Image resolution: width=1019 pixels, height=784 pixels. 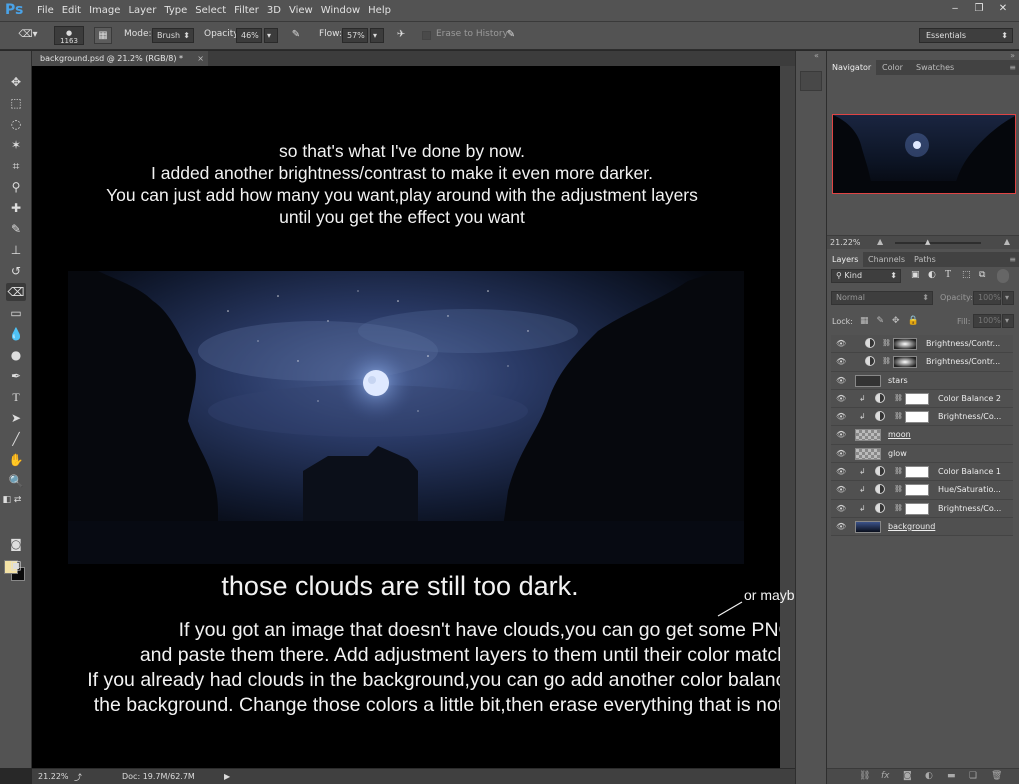 I want to click on move-tool-icon: ✥, so click(x=16, y=82).